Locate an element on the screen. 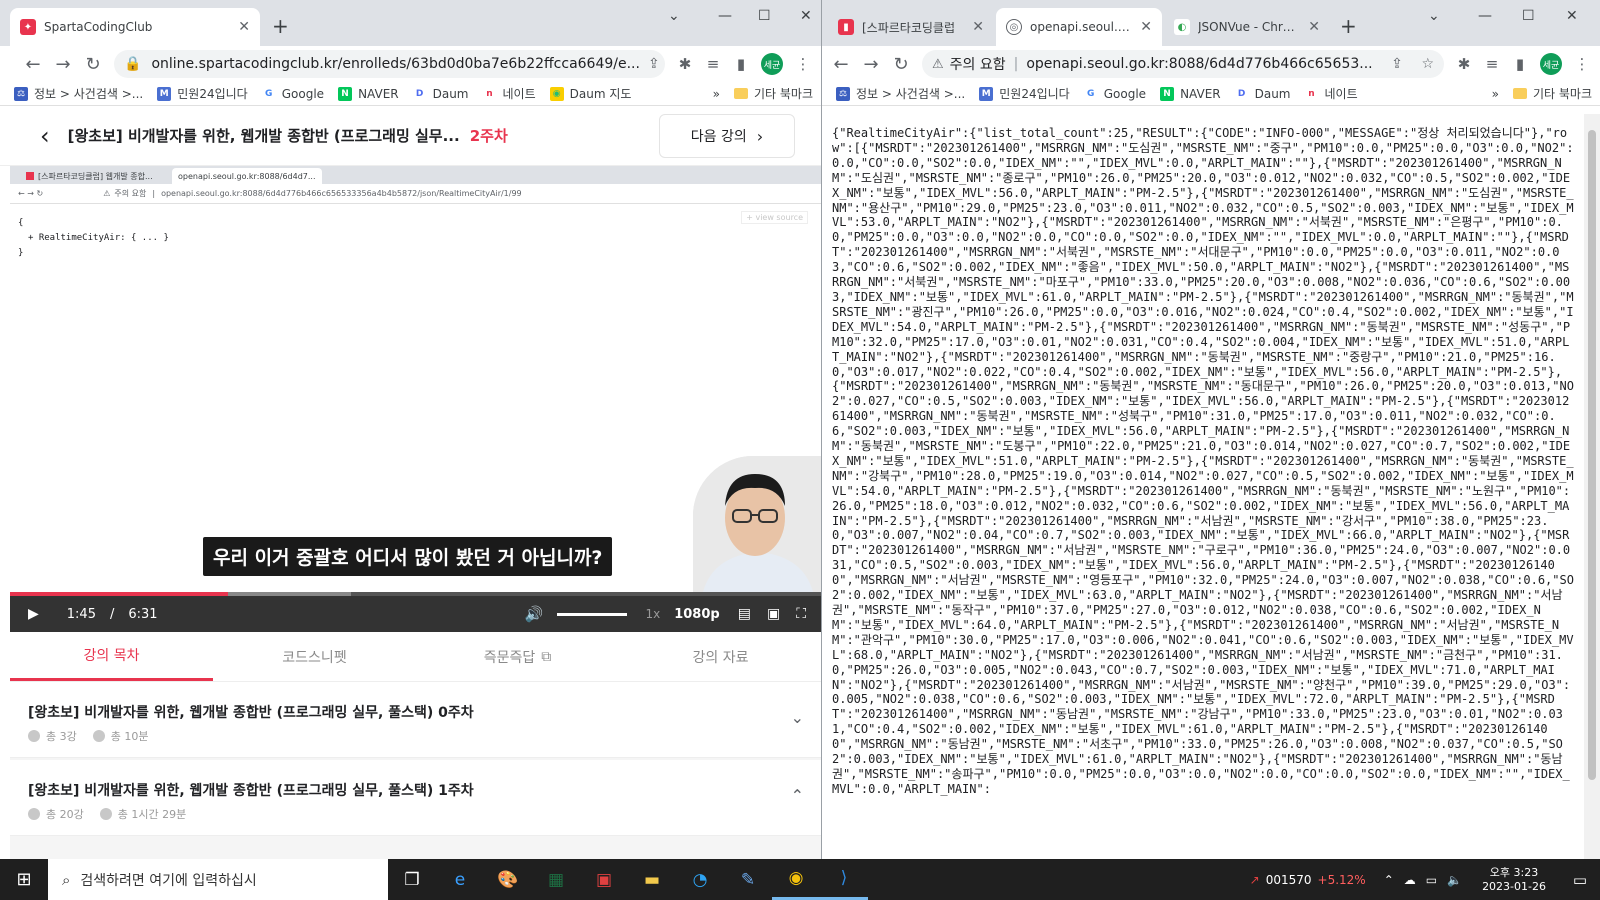  tab-materials: 강의 자료 is located at coordinates (720, 656).